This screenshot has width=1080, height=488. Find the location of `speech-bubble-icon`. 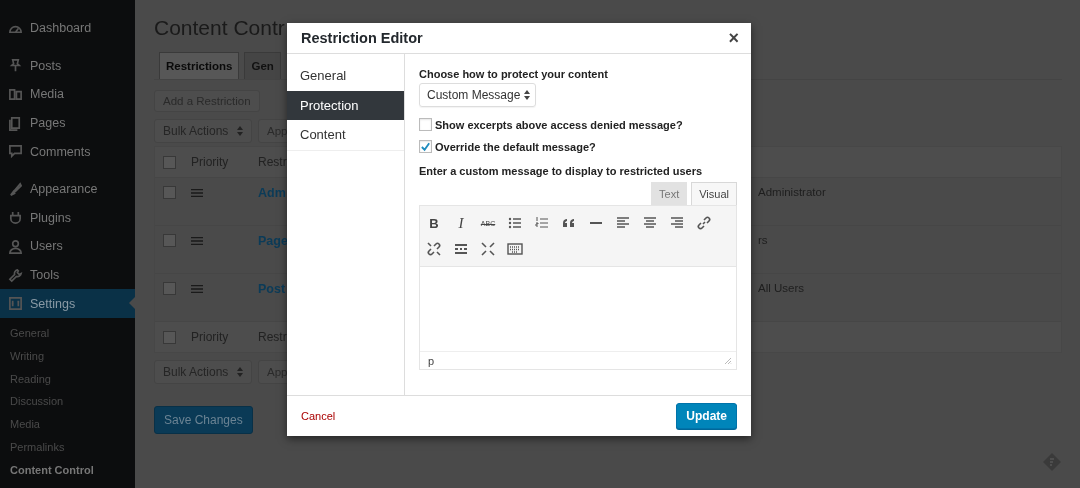

speech-bubble-icon is located at coordinates (15, 152).